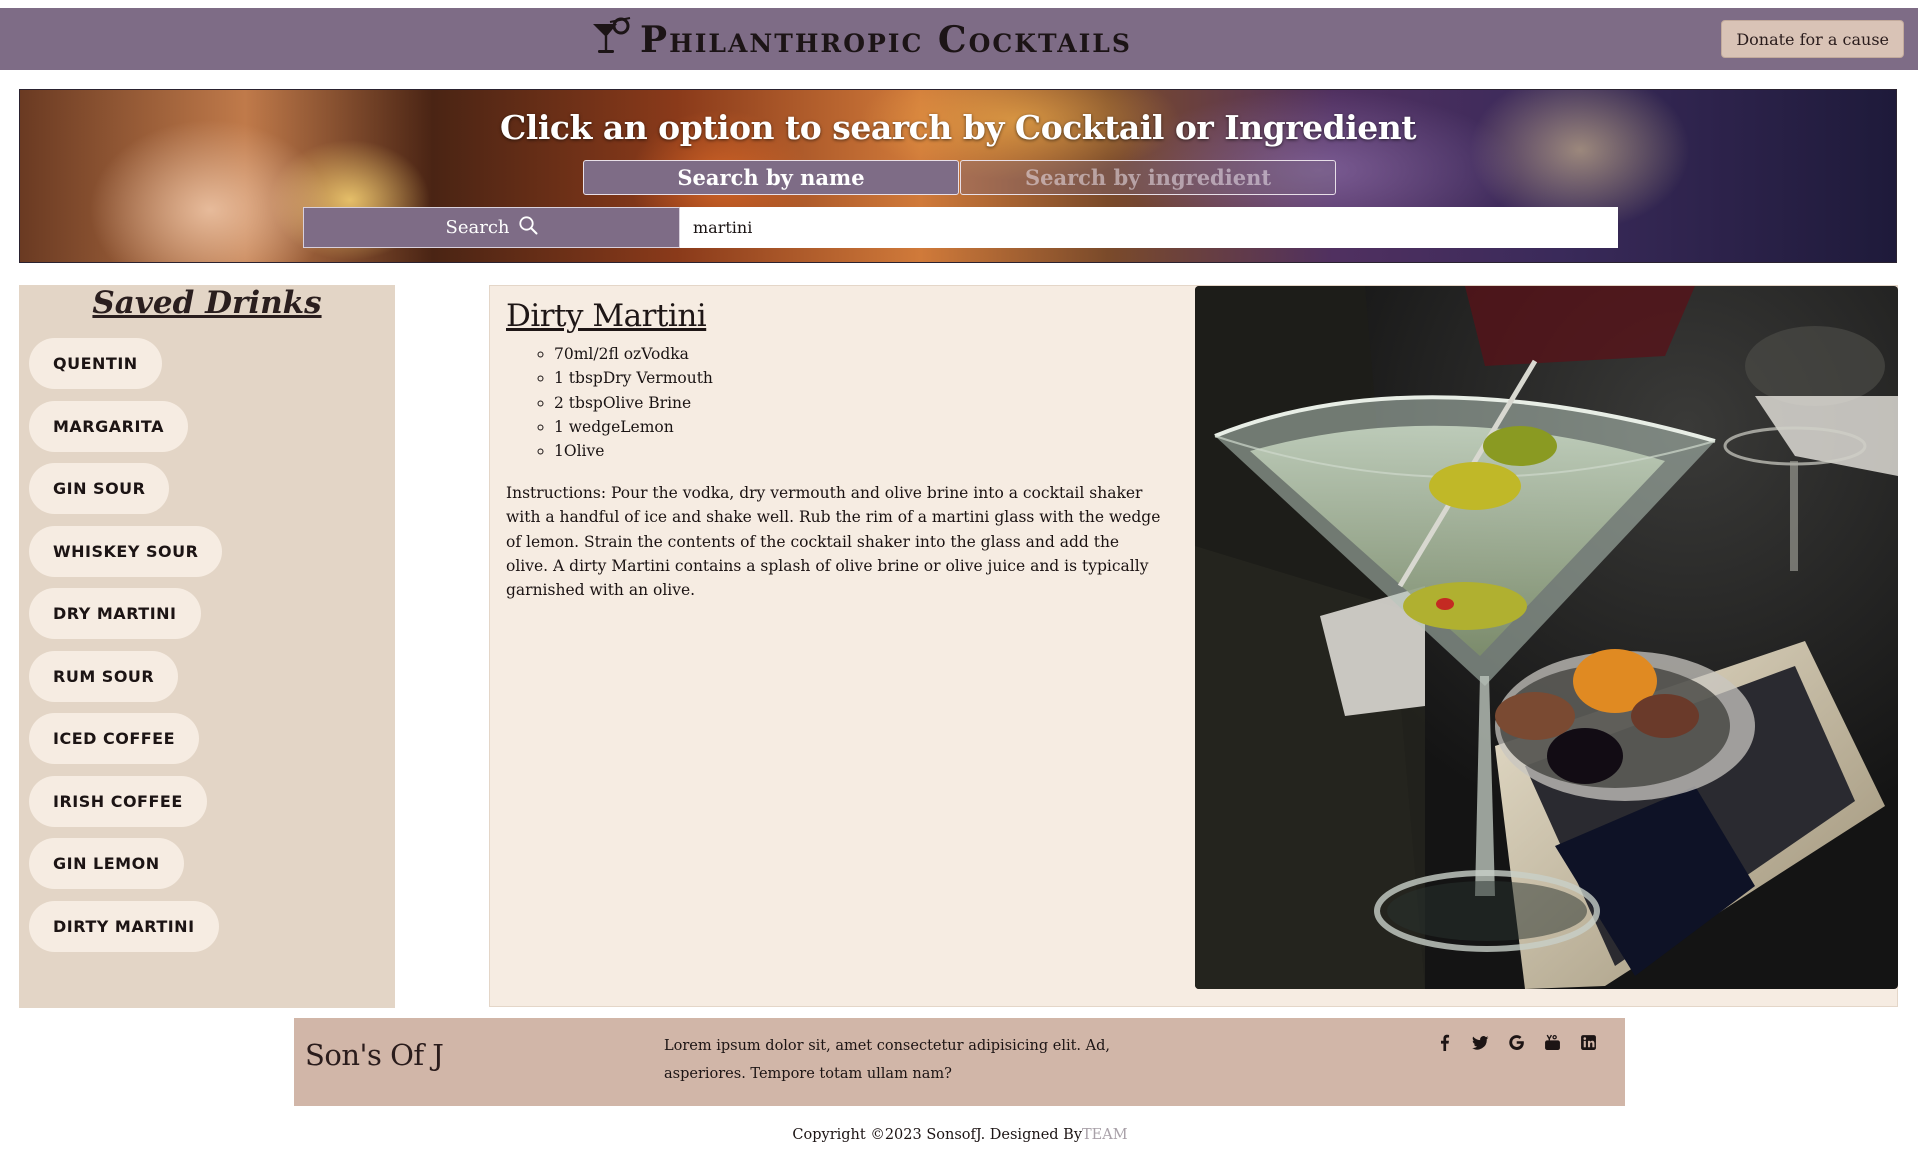 This screenshot has width=1920, height=1174. I want to click on copyright-line: Copyright ©2023 SonsofJ. Designed ByTEAM, so click(960, 1135).